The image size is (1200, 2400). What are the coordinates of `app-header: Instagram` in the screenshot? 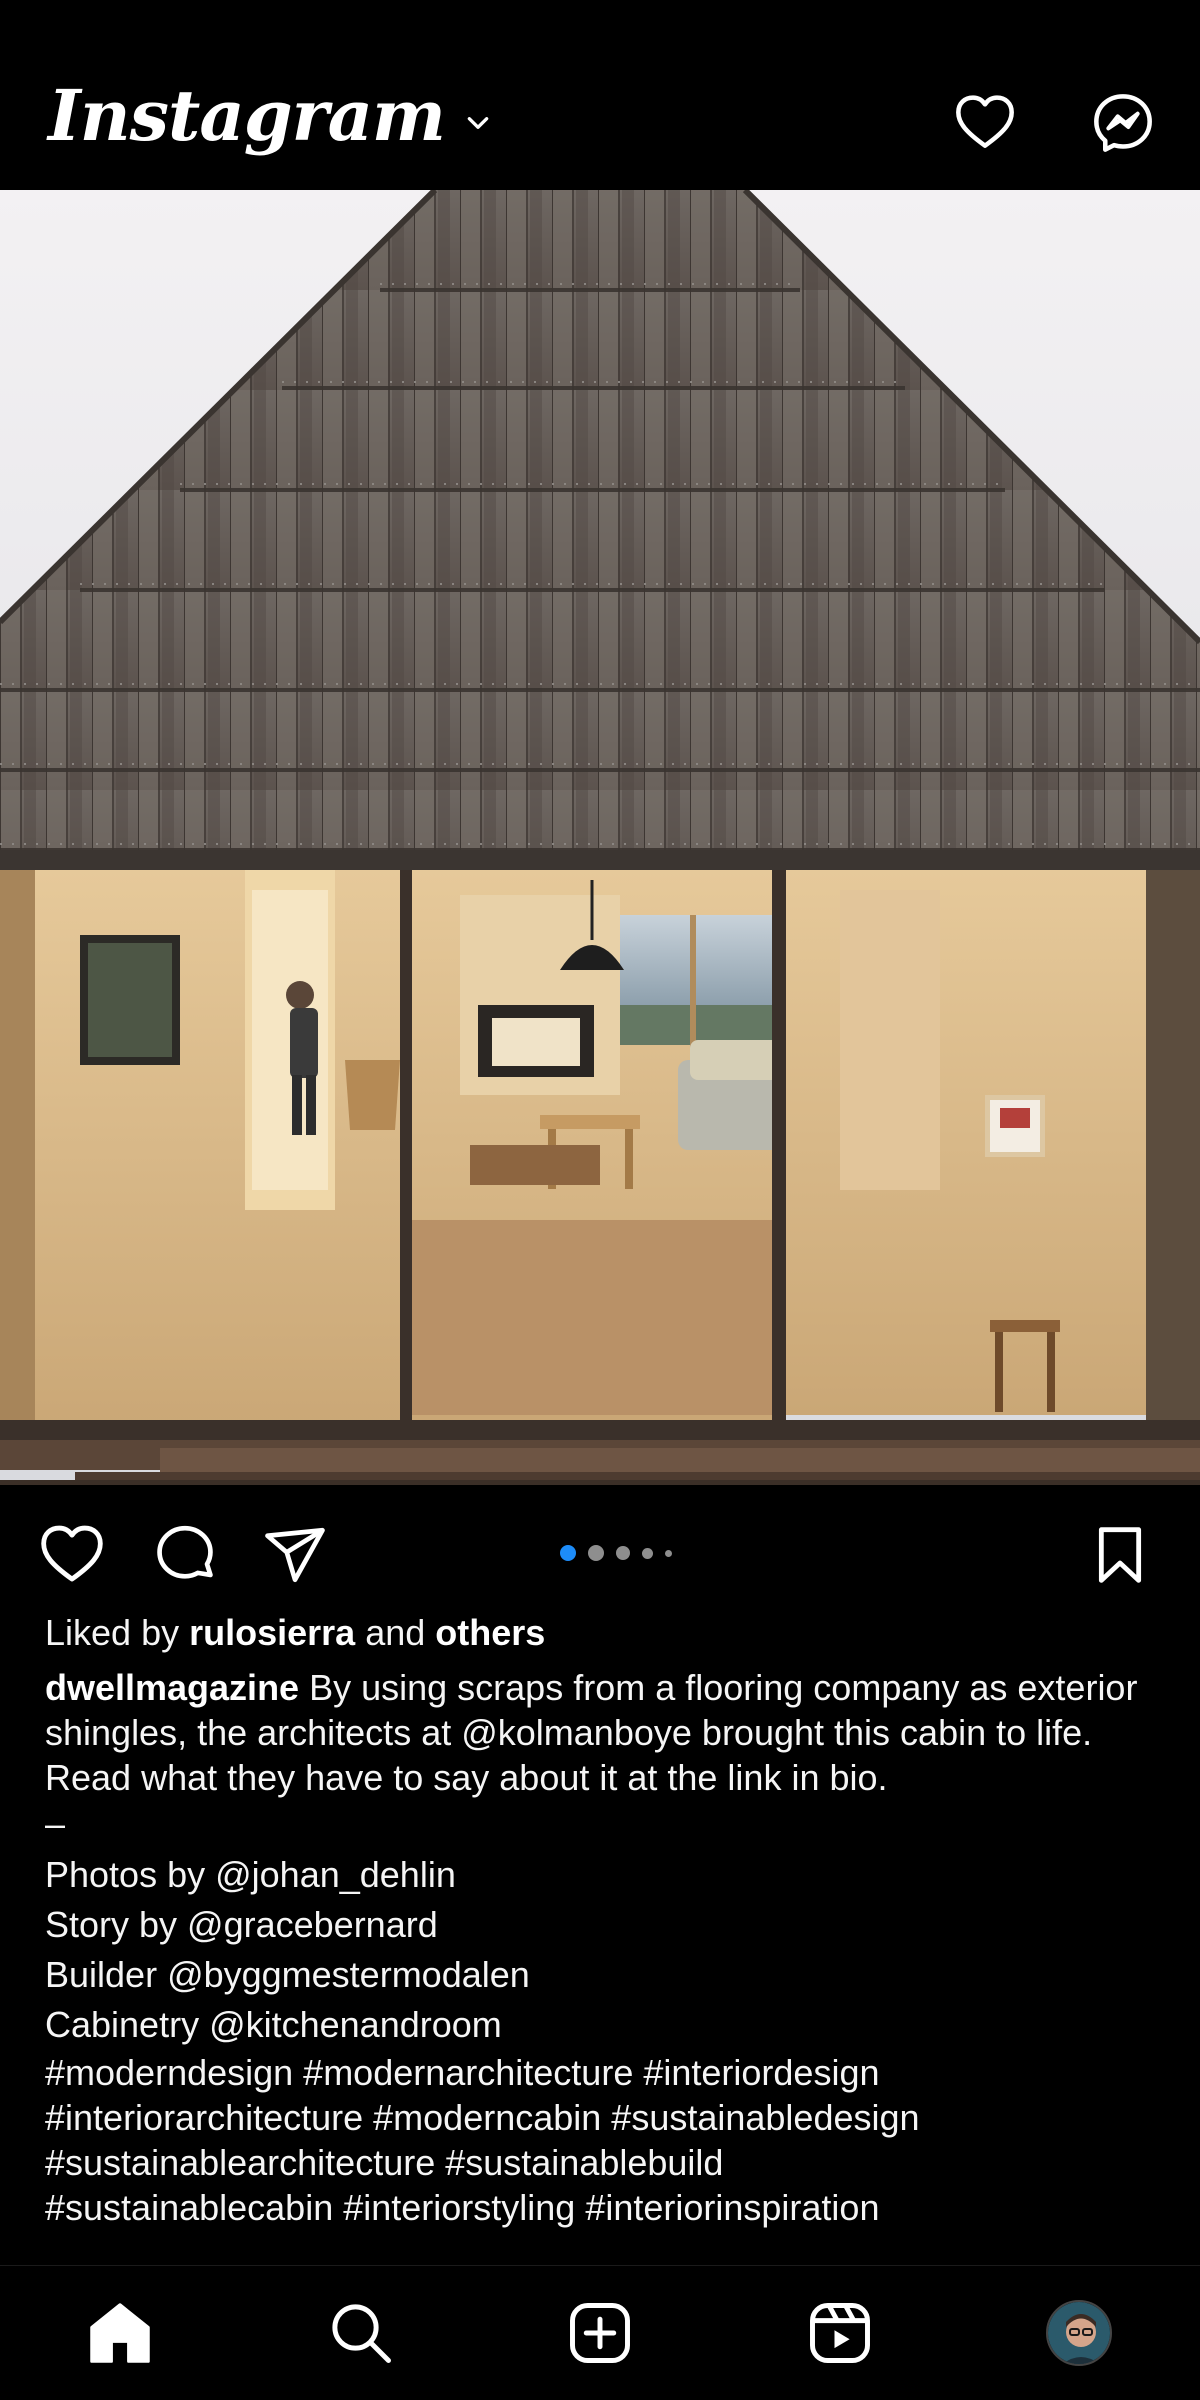 It's located at (600, 95).